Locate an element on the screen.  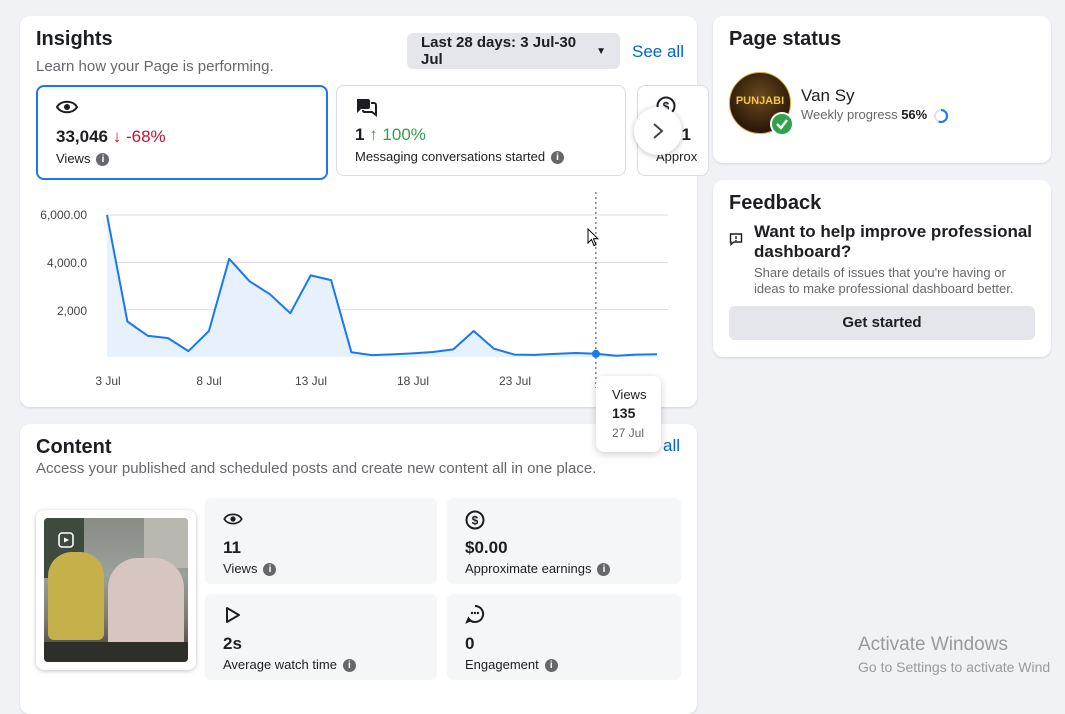
x-tick-label: 3 Jul is located at coordinates (108, 381).